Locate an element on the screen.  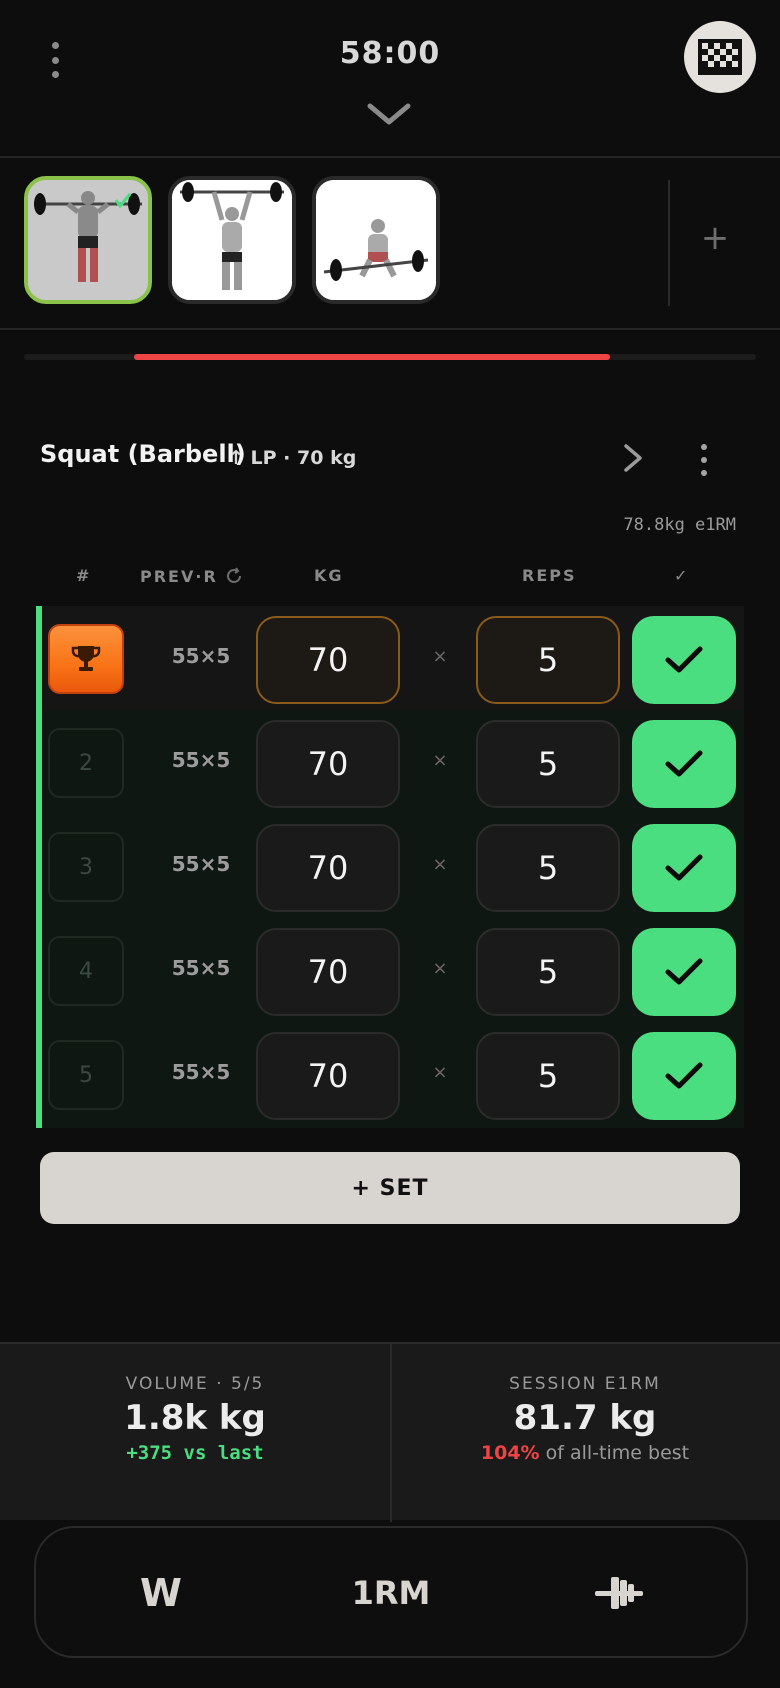
col-header-reps: REPS is located at coordinates (549, 575).